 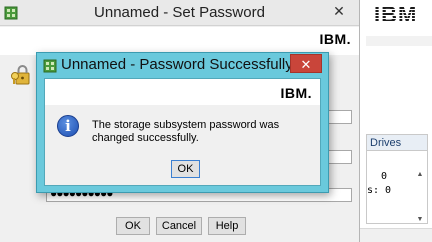 I want to click on info-icon: i, so click(x=68, y=126).